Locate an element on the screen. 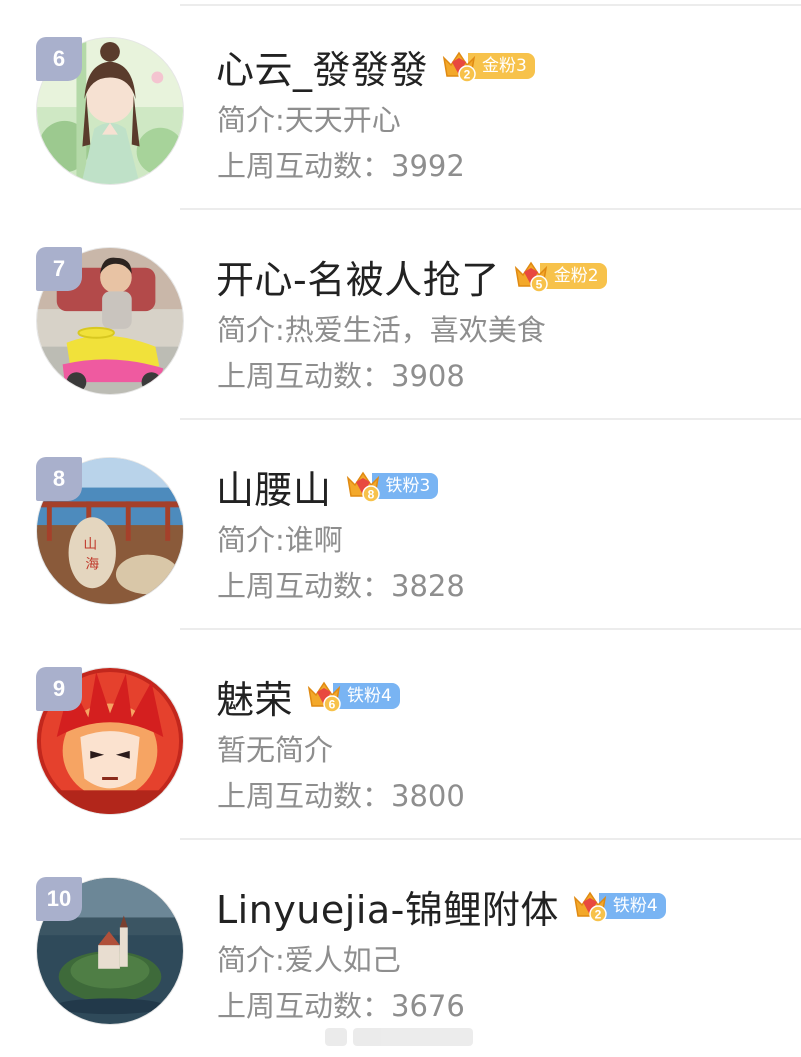 The image size is (801, 1057). interaction-count: 上周互动数：3908 is located at coordinates (341, 374).